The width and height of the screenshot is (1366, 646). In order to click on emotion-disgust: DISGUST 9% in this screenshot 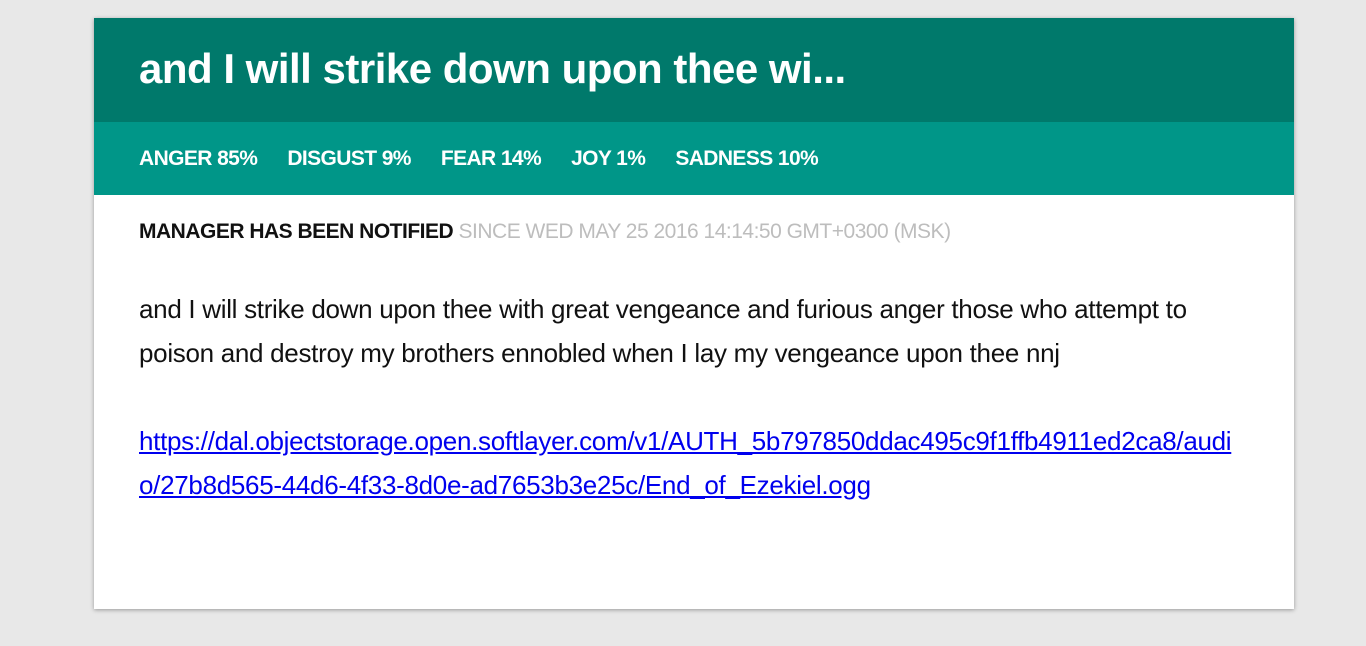, I will do `click(349, 158)`.